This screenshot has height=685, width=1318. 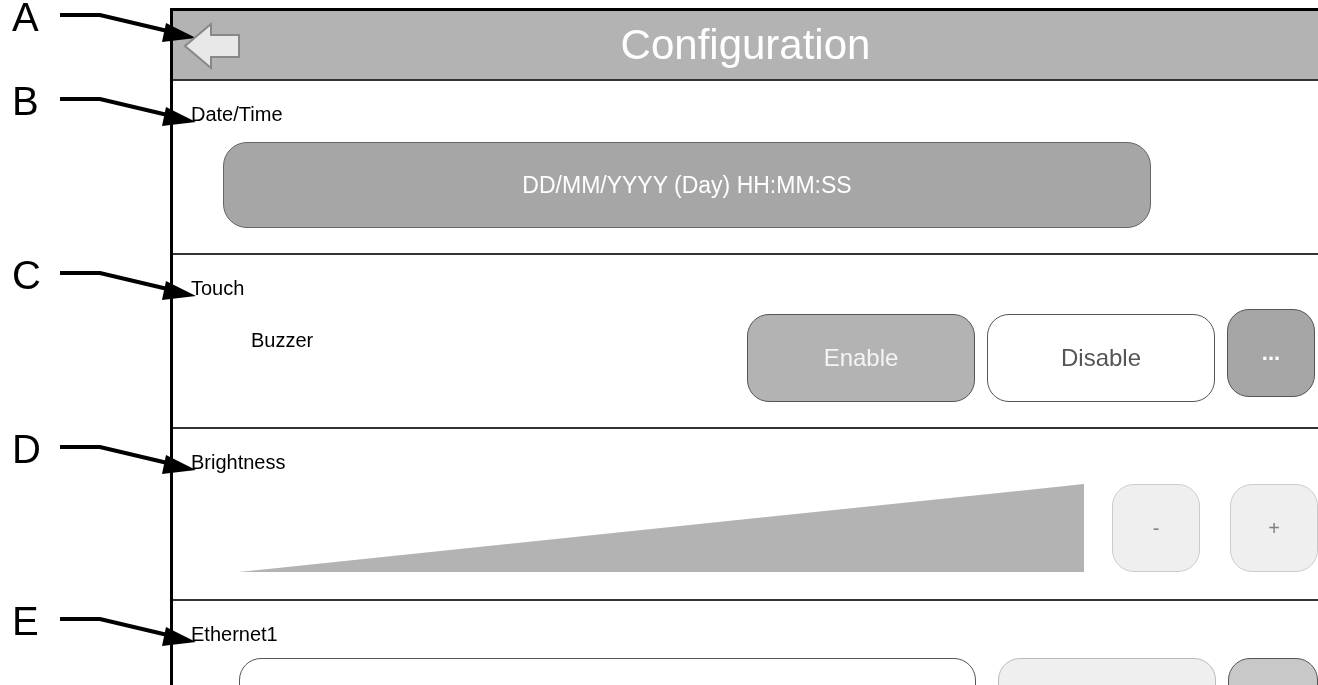 I want to click on callout-label: A, so click(x=25, y=18).